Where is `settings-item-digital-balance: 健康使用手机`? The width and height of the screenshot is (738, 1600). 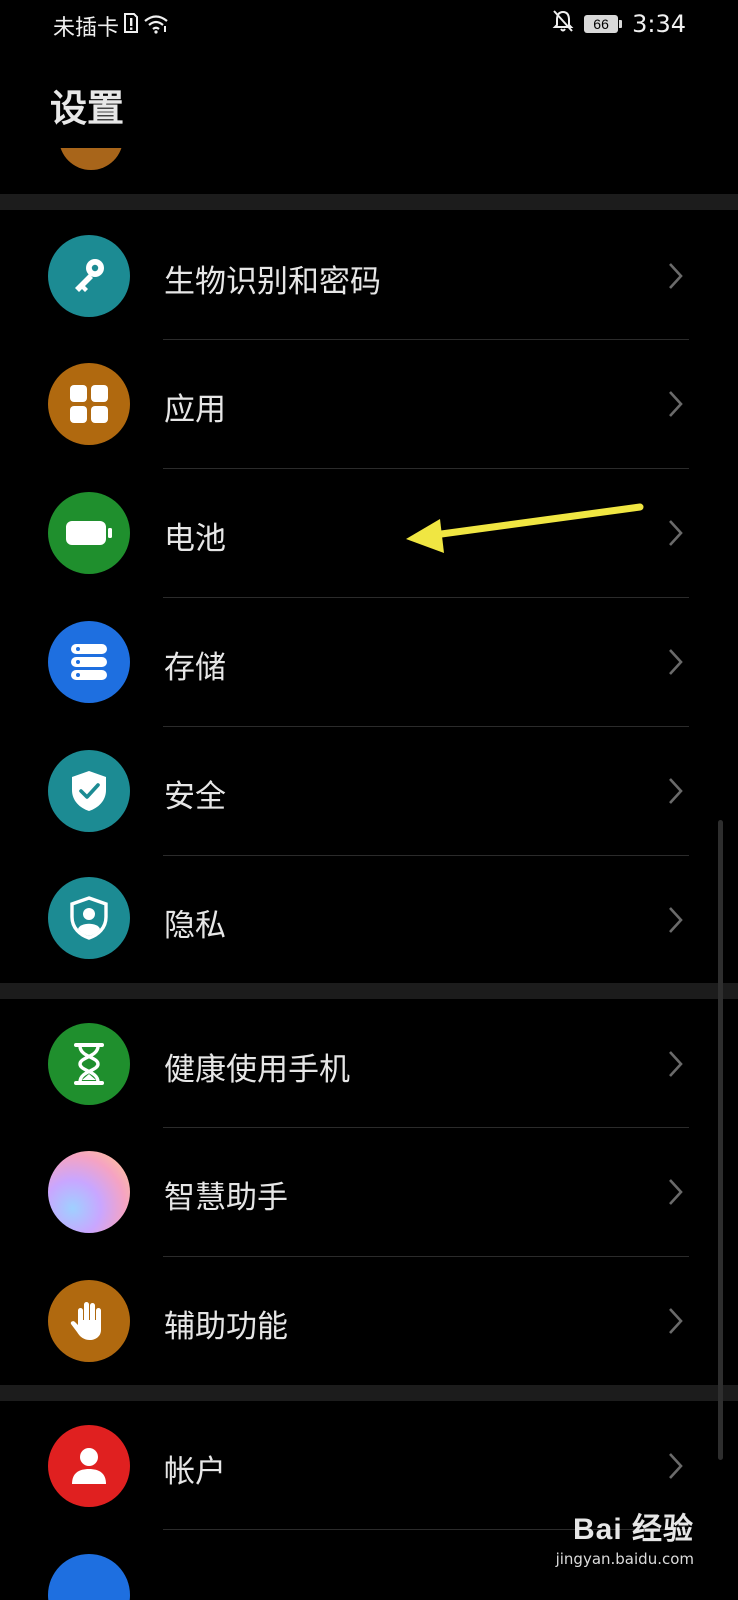
settings-item-digital-balance: 健康使用手机 is located at coordinates (369, 1063).